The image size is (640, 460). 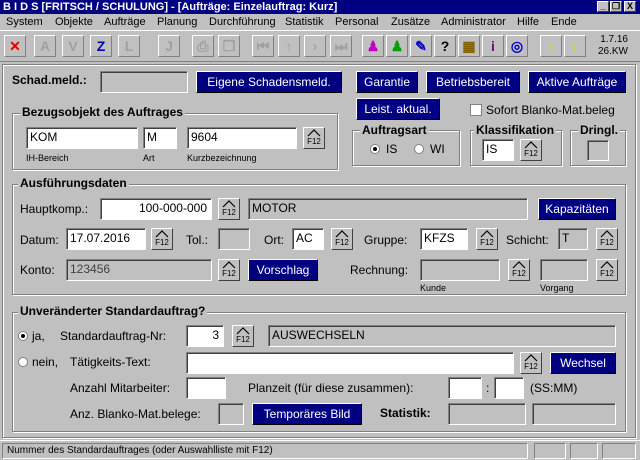 What do you see at coordinates (129, 46) in the screenshot?
I see `l-icon: L` at bounding box center [129, 46].